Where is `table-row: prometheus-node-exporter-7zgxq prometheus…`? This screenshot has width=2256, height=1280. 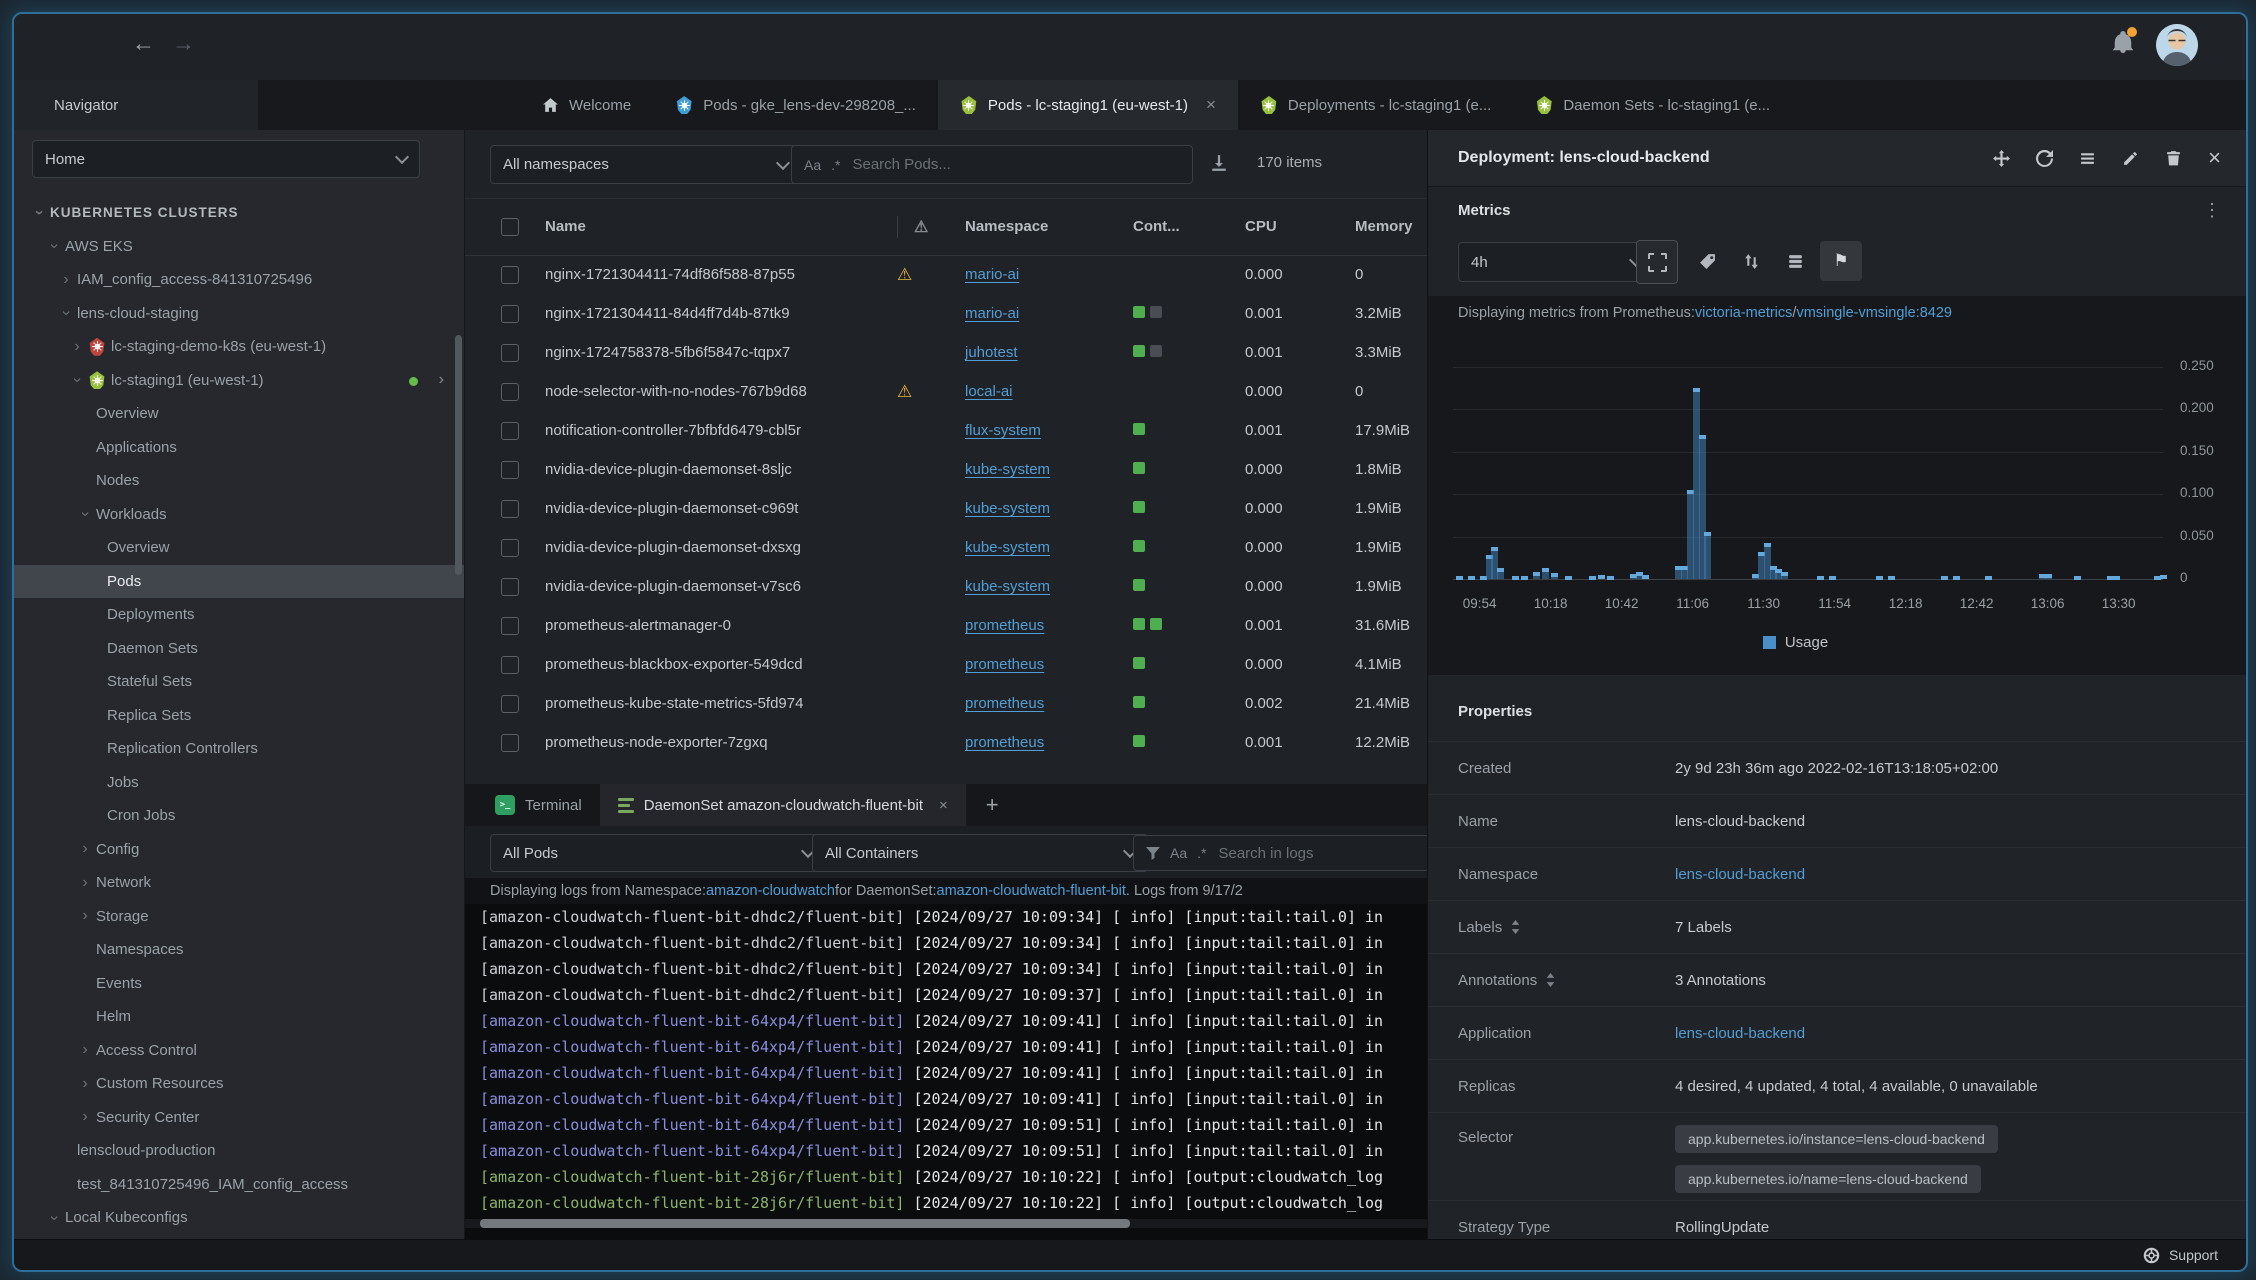 table-row: prometheus-node-exporter-7zgxq prometheus… is located at coordinates (946, 742).